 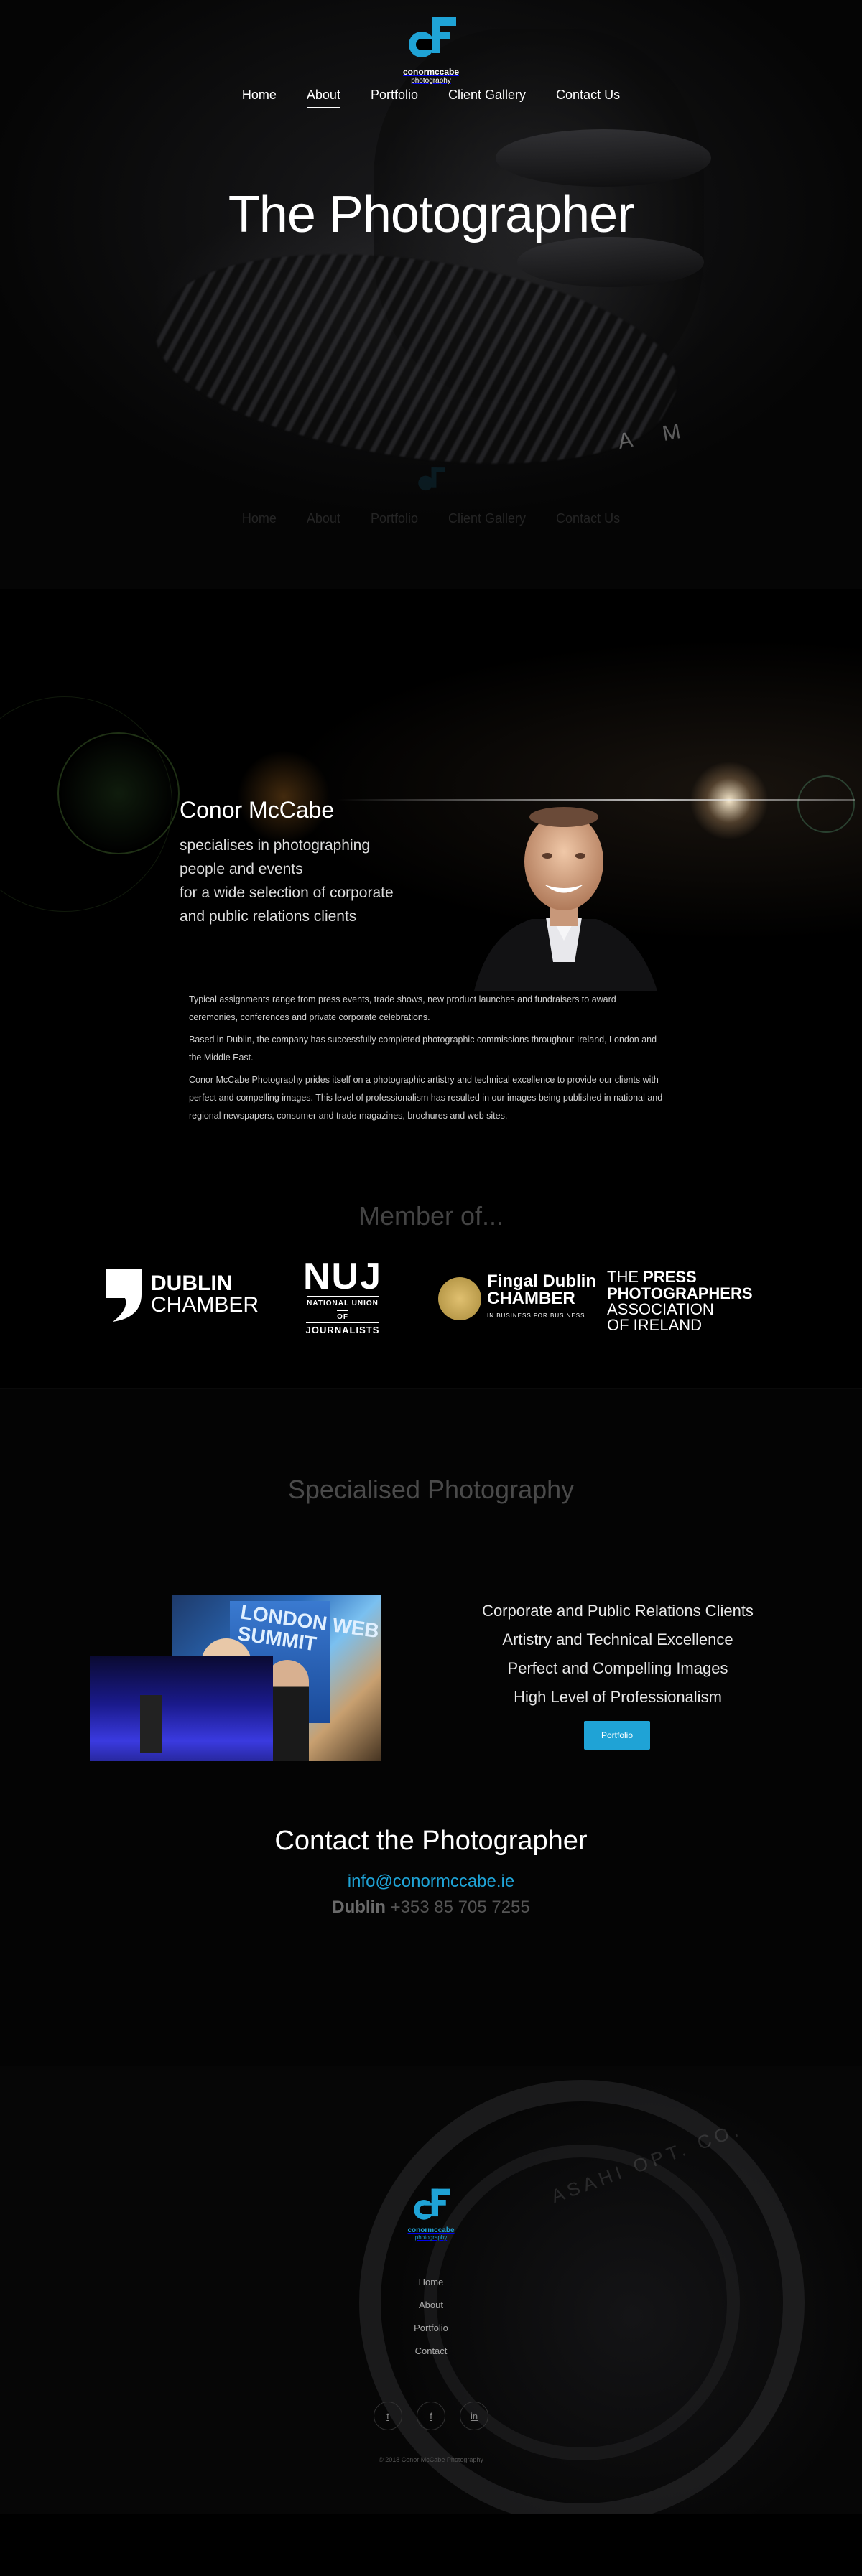 I want to click on page-title: The Photographer, so click(x=431, y=214).